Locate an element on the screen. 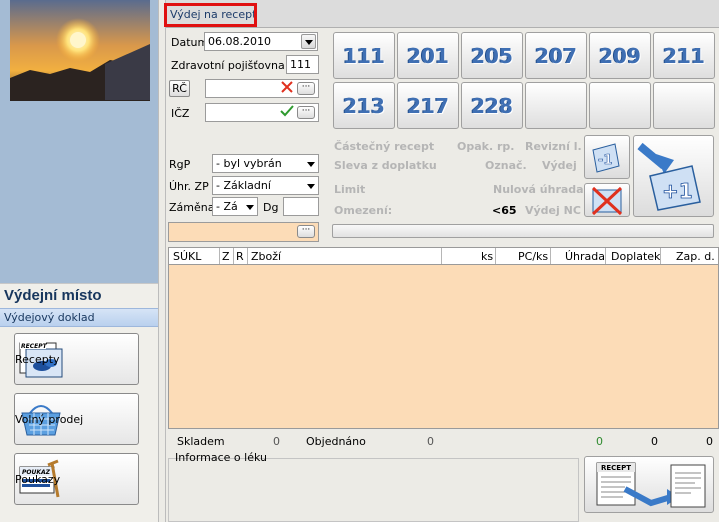 The height and width of the screenshot is (522, 719). flag-castecny-recept: Částečný recept is located at coordinates (384, 146).